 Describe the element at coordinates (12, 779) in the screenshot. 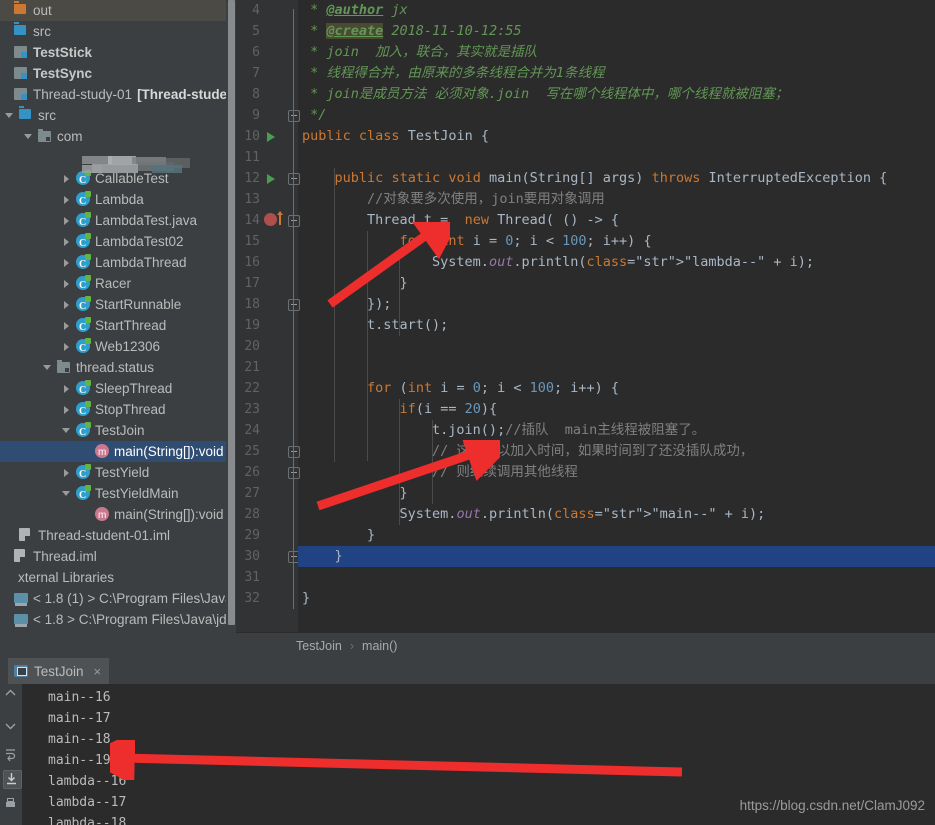

I see `scroll-to-end-icon` at that location.